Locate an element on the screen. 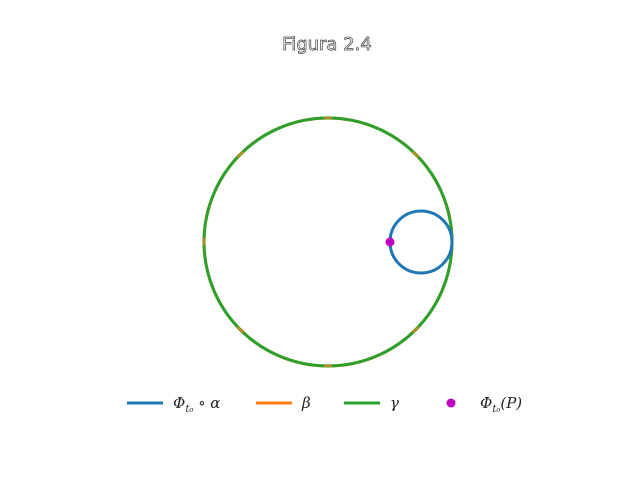 This screenshot has height=480, width=640. legend-item-gamma: γ is located at coordinates (371, 403).